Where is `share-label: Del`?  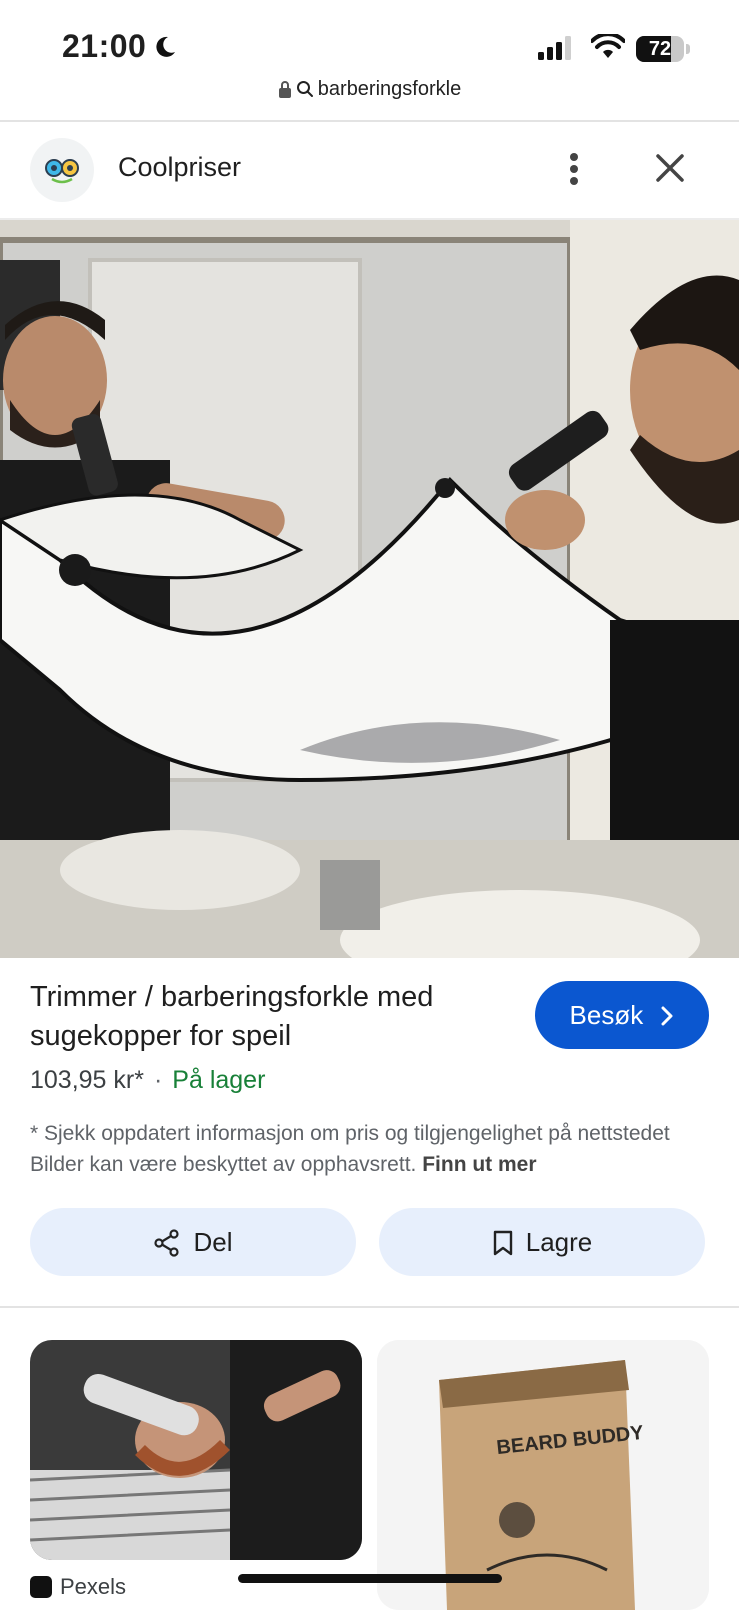 share-label: Del is located at coordinates (213, 1242).